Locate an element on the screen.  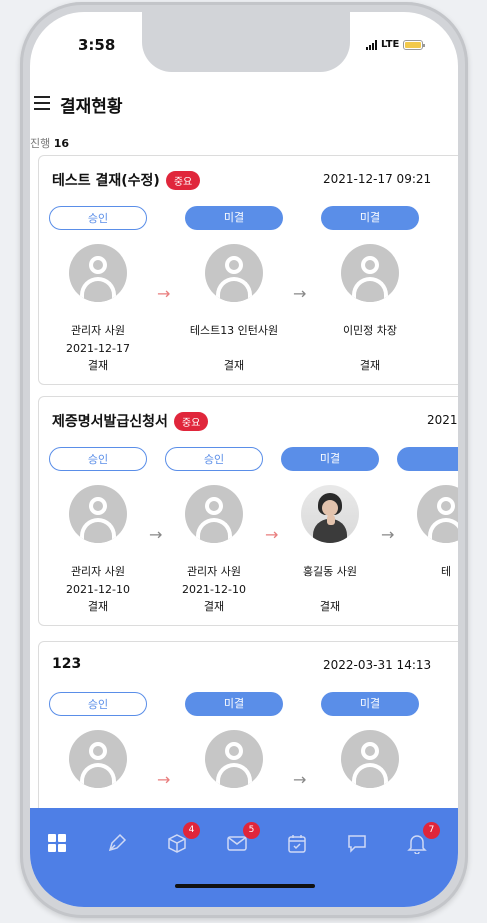
bottom-nav: 4 5 7 is located at coordinates (244, 857).